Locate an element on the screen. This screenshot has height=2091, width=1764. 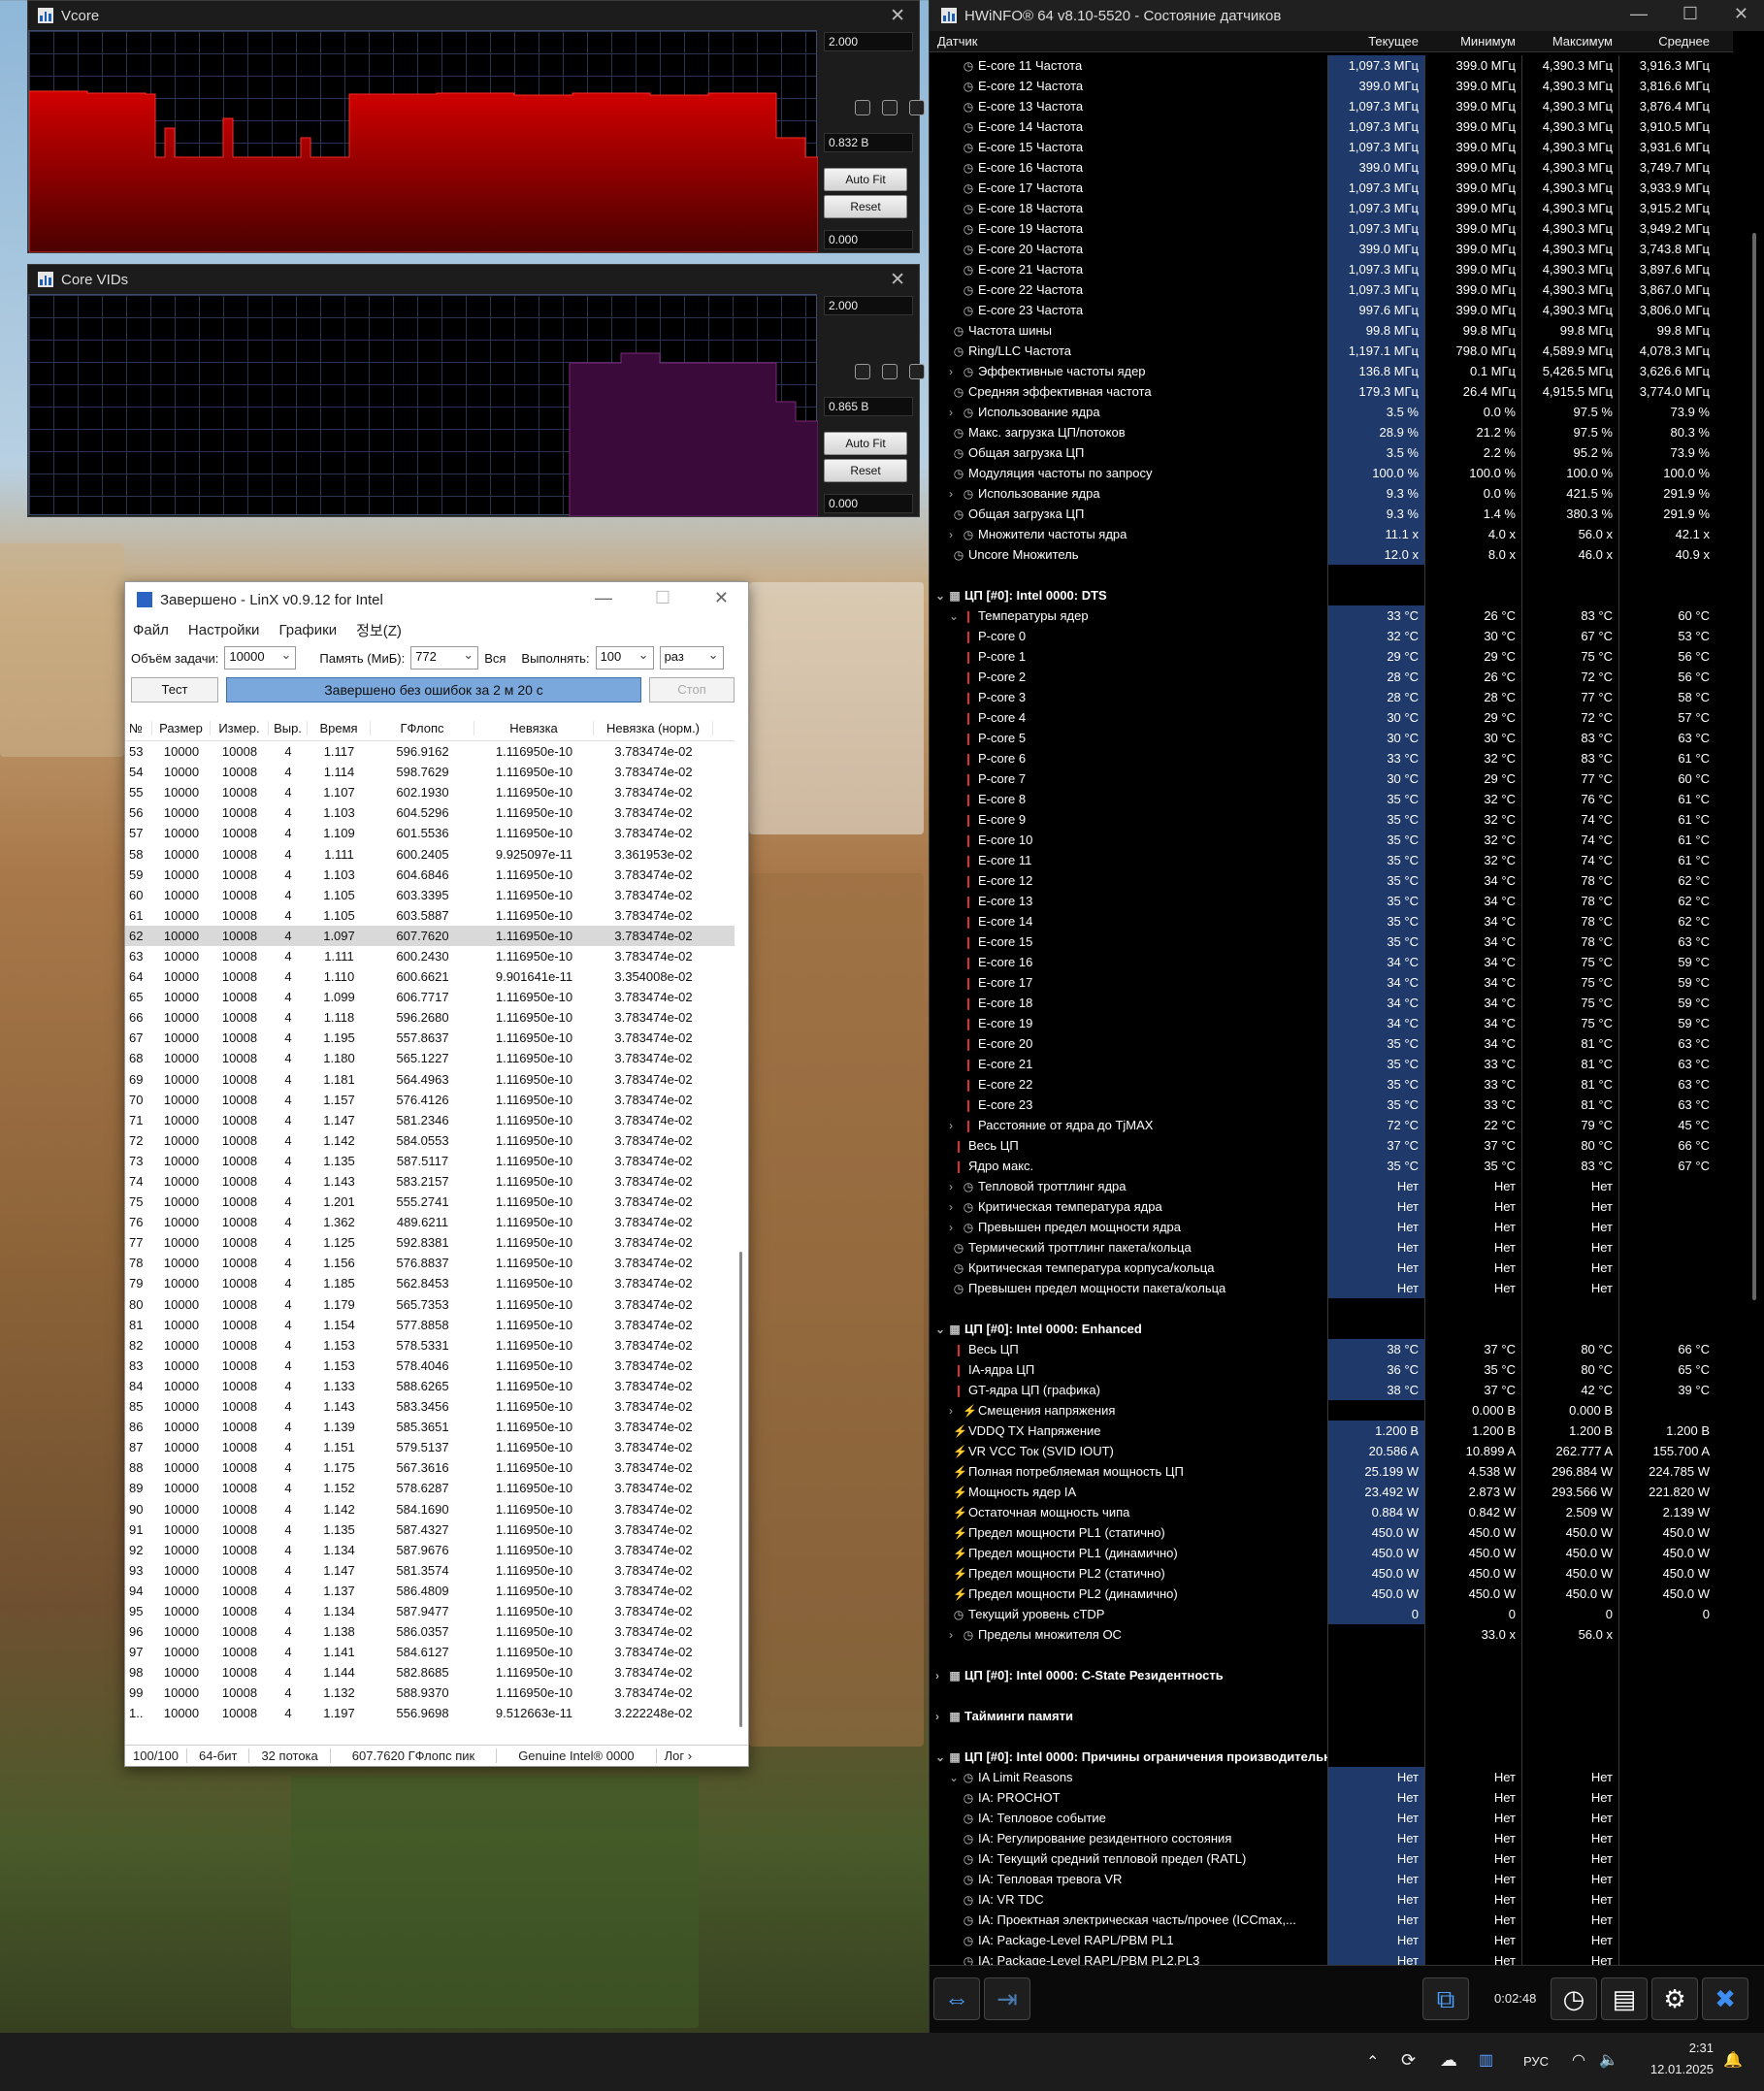
sensor-row: ❙ E-core 20 35 °C 34 °C 81 °C 63 °C is located at coordinates (1331, 1043).